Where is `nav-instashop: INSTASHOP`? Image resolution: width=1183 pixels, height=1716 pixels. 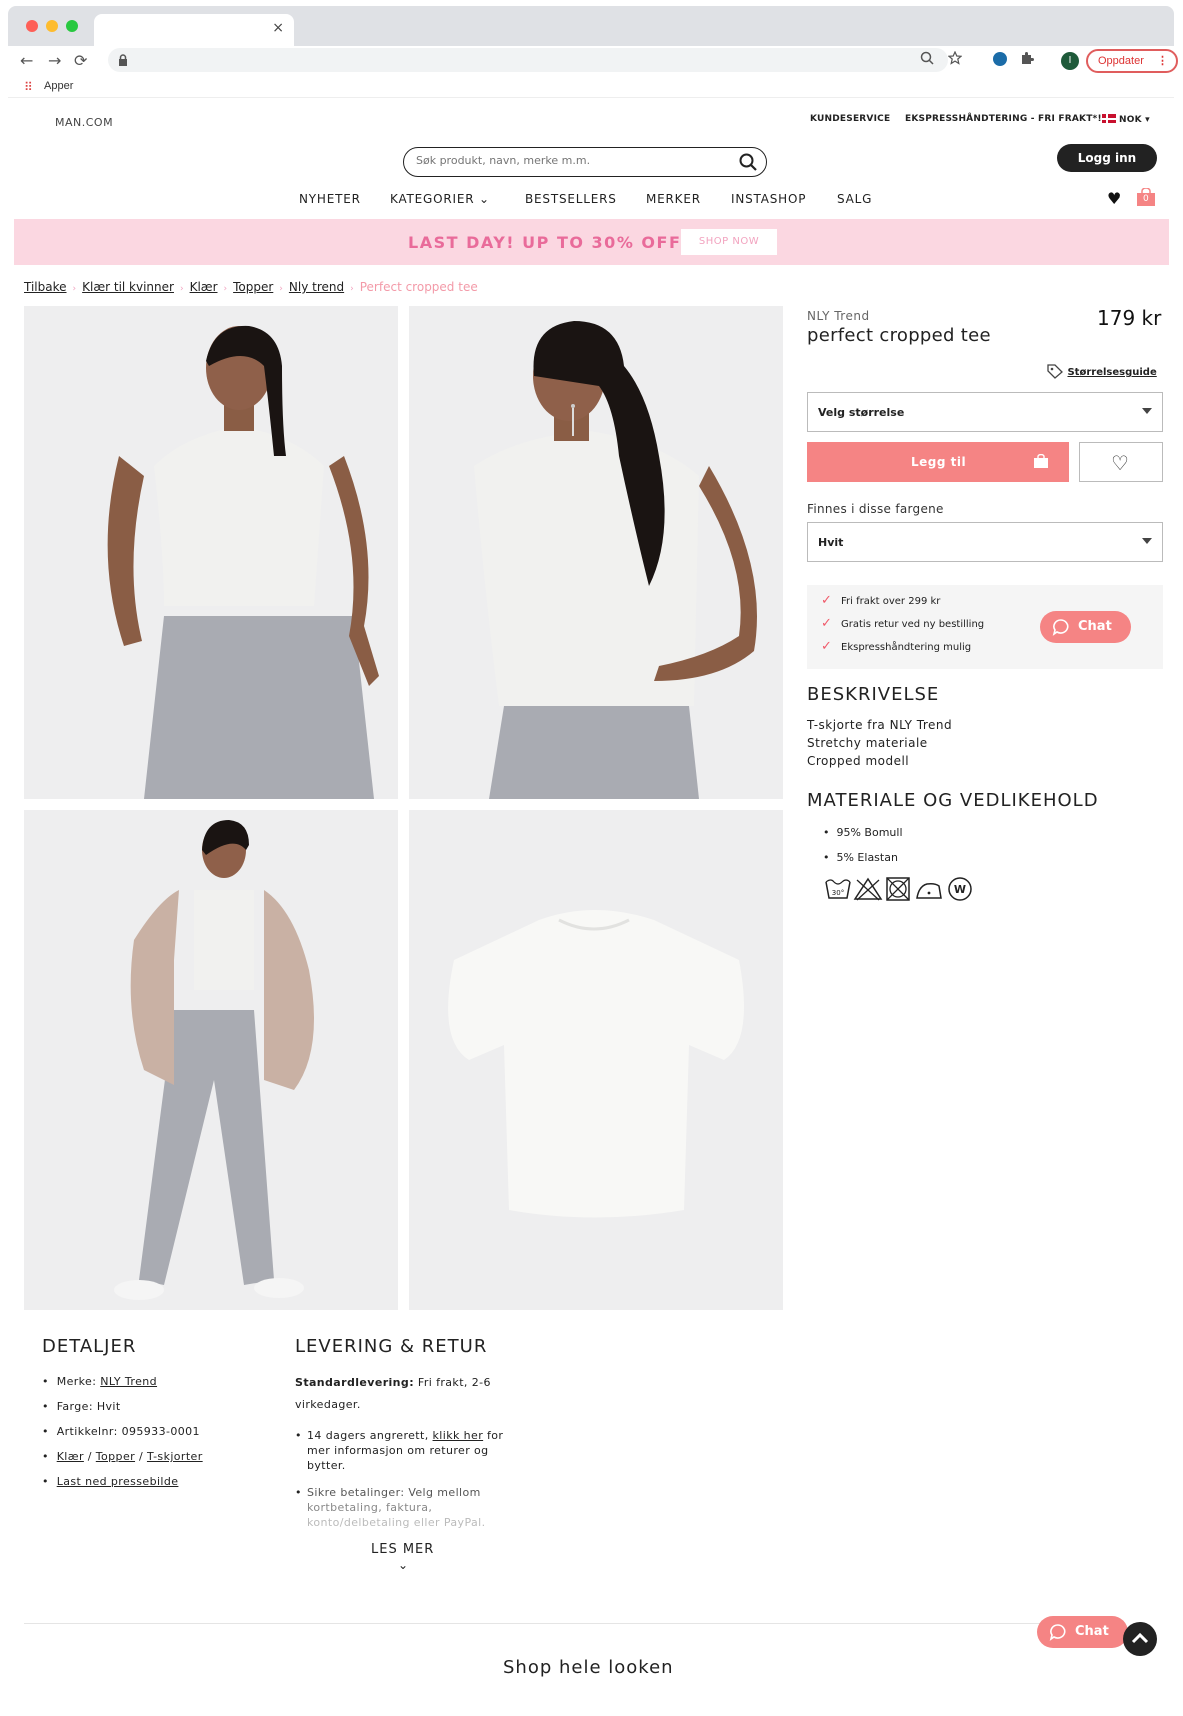
nav-instashop: INSTASHOP is located at coordinates (768, 199).